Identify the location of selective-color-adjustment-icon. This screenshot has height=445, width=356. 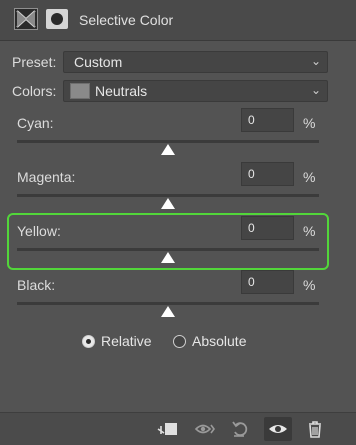
(26, 19).